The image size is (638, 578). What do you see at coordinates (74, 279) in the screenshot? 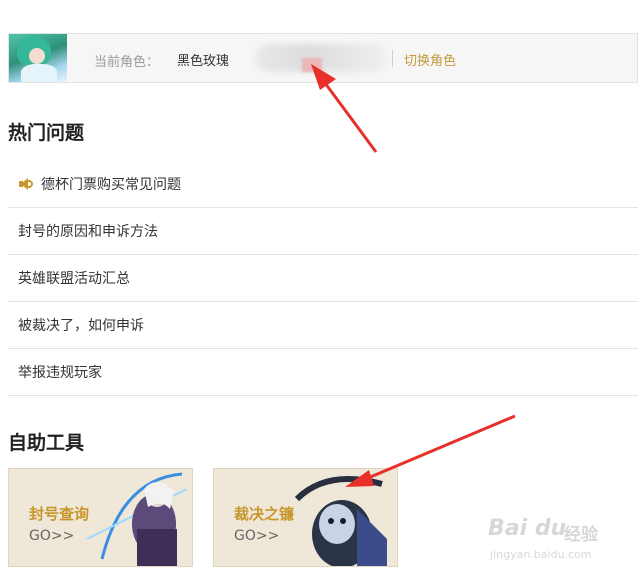
I see `list-item-label: 英雄联盟活动汇总` at bounding box center [74, 279].